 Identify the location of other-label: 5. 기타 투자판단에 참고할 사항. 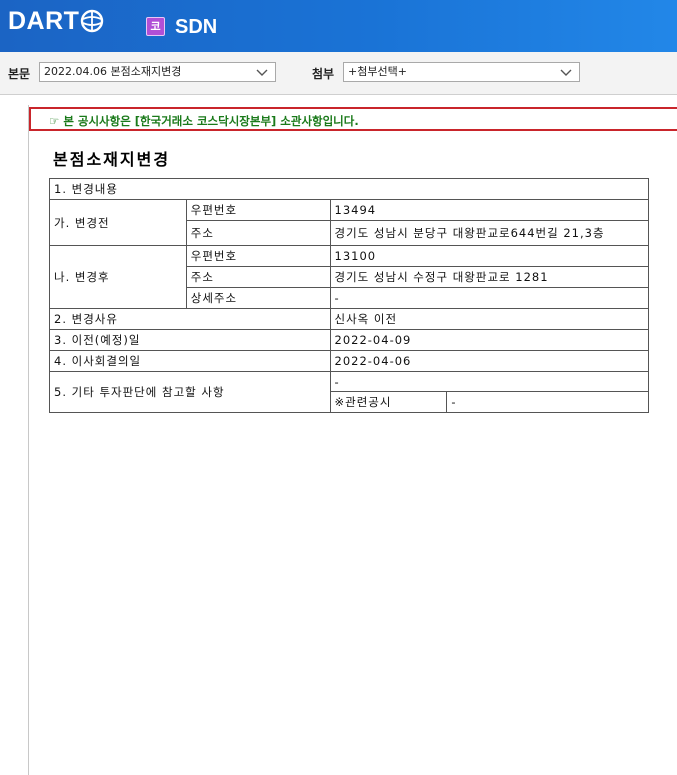
(190, 392).